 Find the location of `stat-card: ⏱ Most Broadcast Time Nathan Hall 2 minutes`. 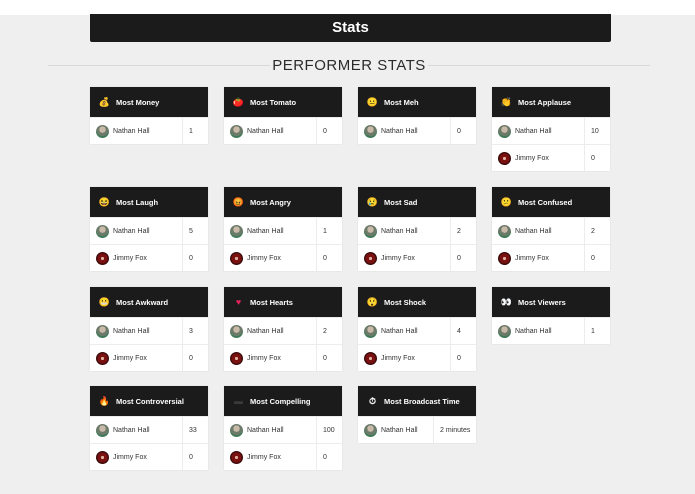

stat-card: ⏱ Most Broadcast Time Nathan Hall 2 minutes is located at coordinates (417, 414).